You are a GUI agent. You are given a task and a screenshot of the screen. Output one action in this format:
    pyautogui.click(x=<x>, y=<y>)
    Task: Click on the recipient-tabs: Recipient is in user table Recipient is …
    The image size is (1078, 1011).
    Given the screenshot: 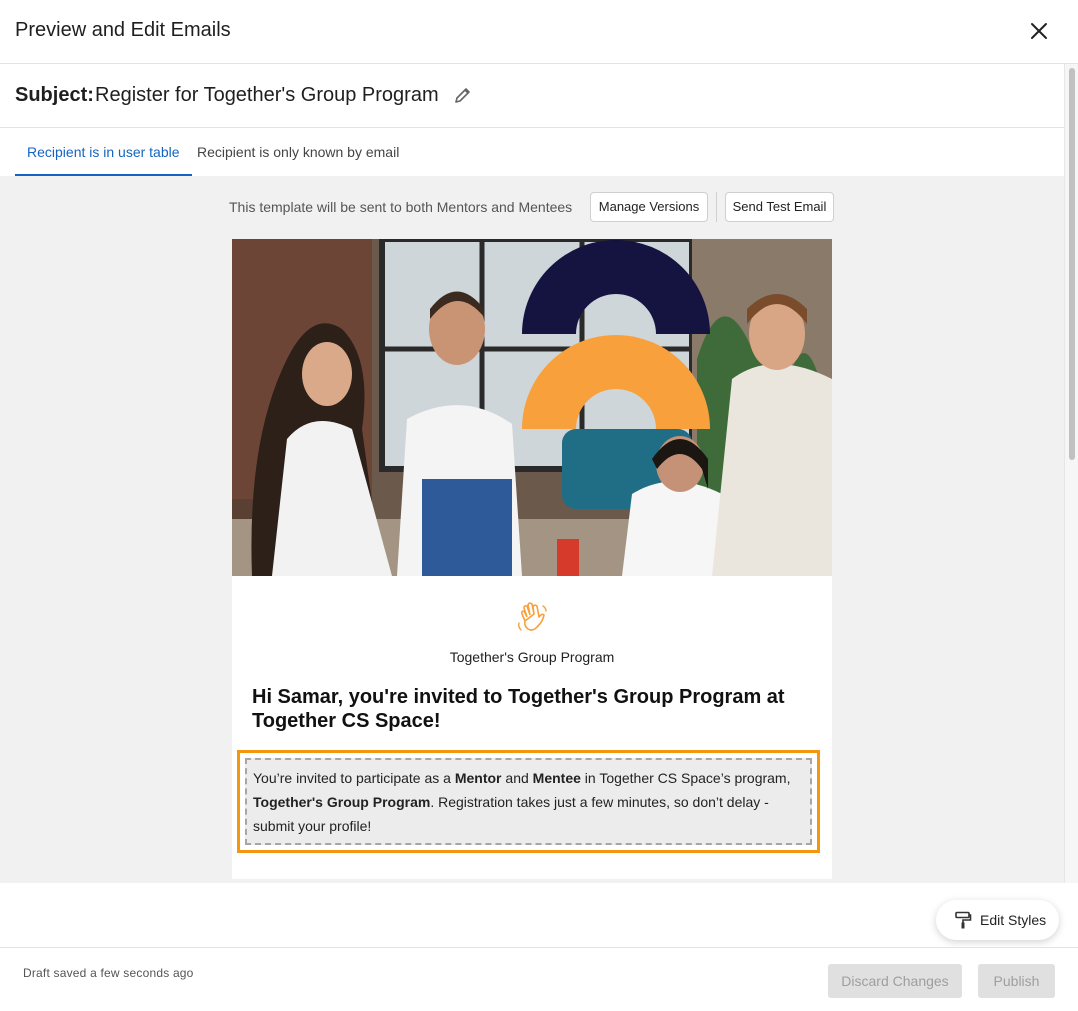 What is the action you would take?
    pyautogui.click(x=532, y=152)
    